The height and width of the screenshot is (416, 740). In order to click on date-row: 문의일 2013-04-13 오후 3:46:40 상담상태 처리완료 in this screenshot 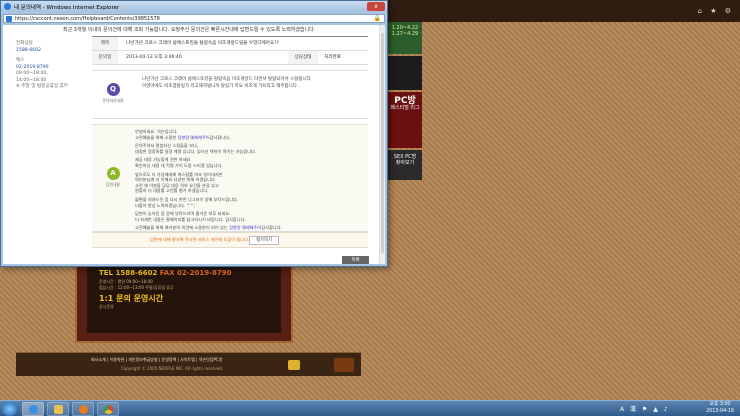, I will do `click(230, 58)`.